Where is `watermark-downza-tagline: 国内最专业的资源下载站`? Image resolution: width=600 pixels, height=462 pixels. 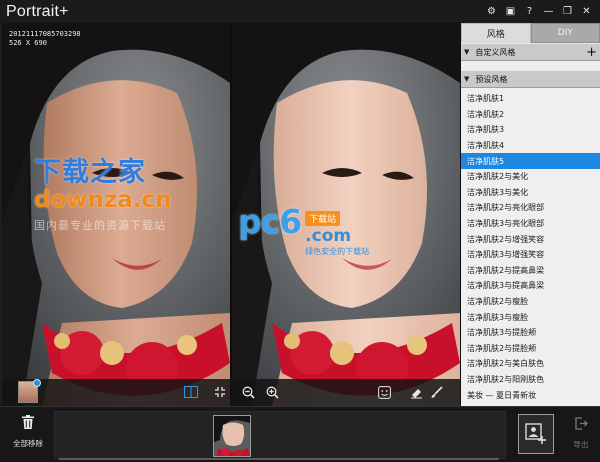
watermark-downza-tagline: 国内最专业的资源下载站 is located at coordinates (100, 225).